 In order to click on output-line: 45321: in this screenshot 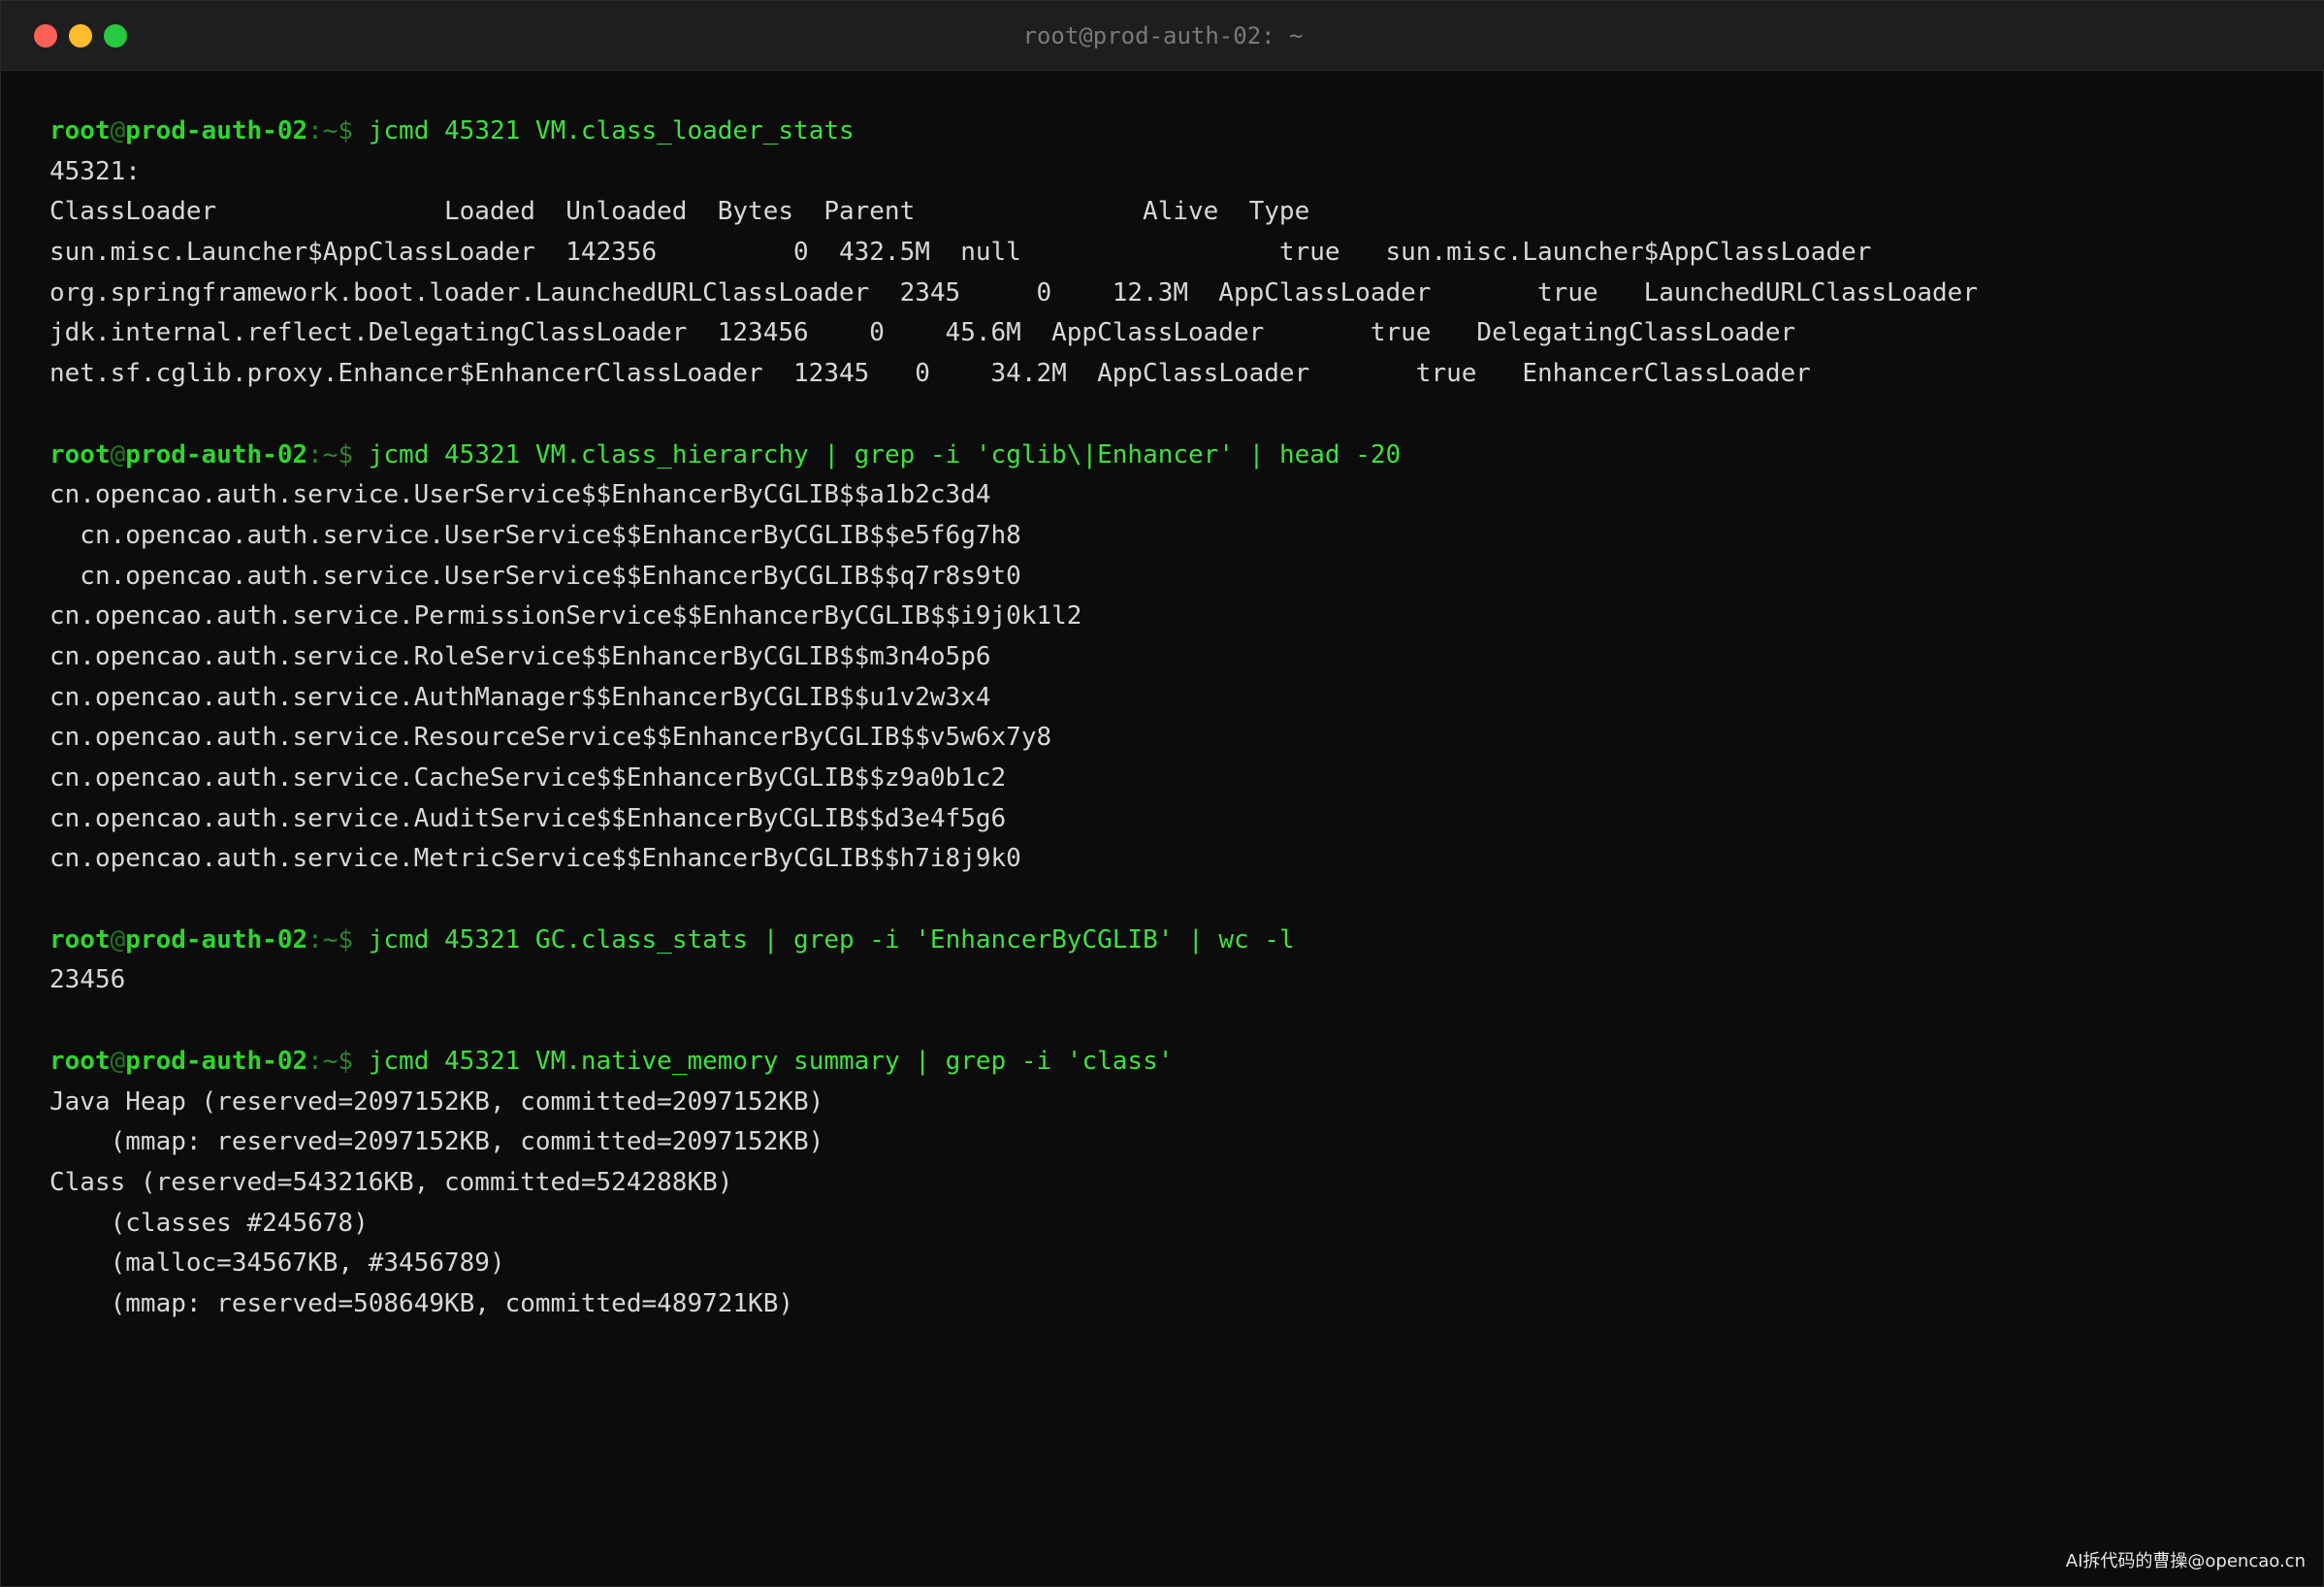, I will do `click(95, 171)`.